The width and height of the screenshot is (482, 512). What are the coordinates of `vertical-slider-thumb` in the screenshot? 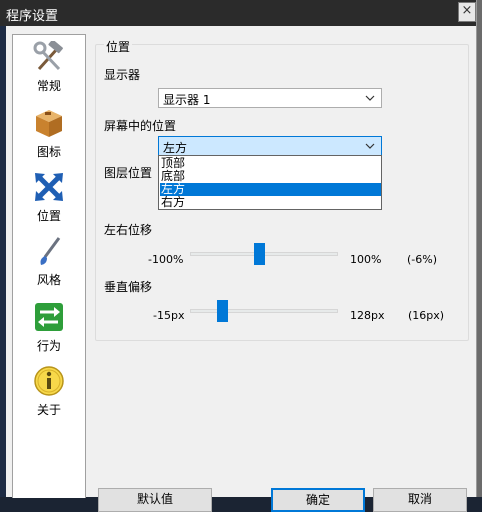 It's located at (222, 311).